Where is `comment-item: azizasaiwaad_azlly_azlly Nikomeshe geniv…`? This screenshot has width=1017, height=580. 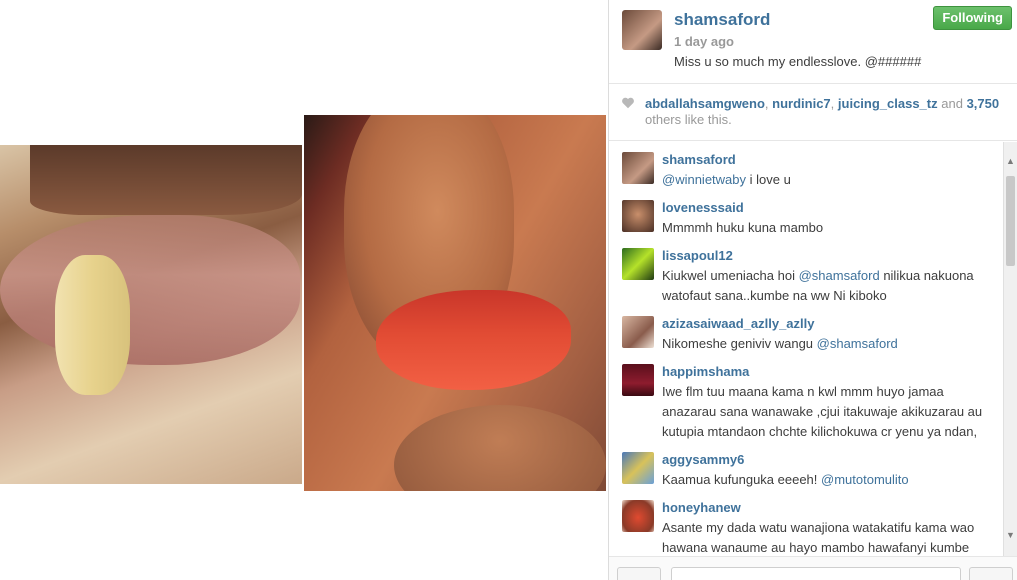
comment-item: azizasaiwaad_azlly_azlly Nikomeshe geniv… is located at coordinates (806, 334).